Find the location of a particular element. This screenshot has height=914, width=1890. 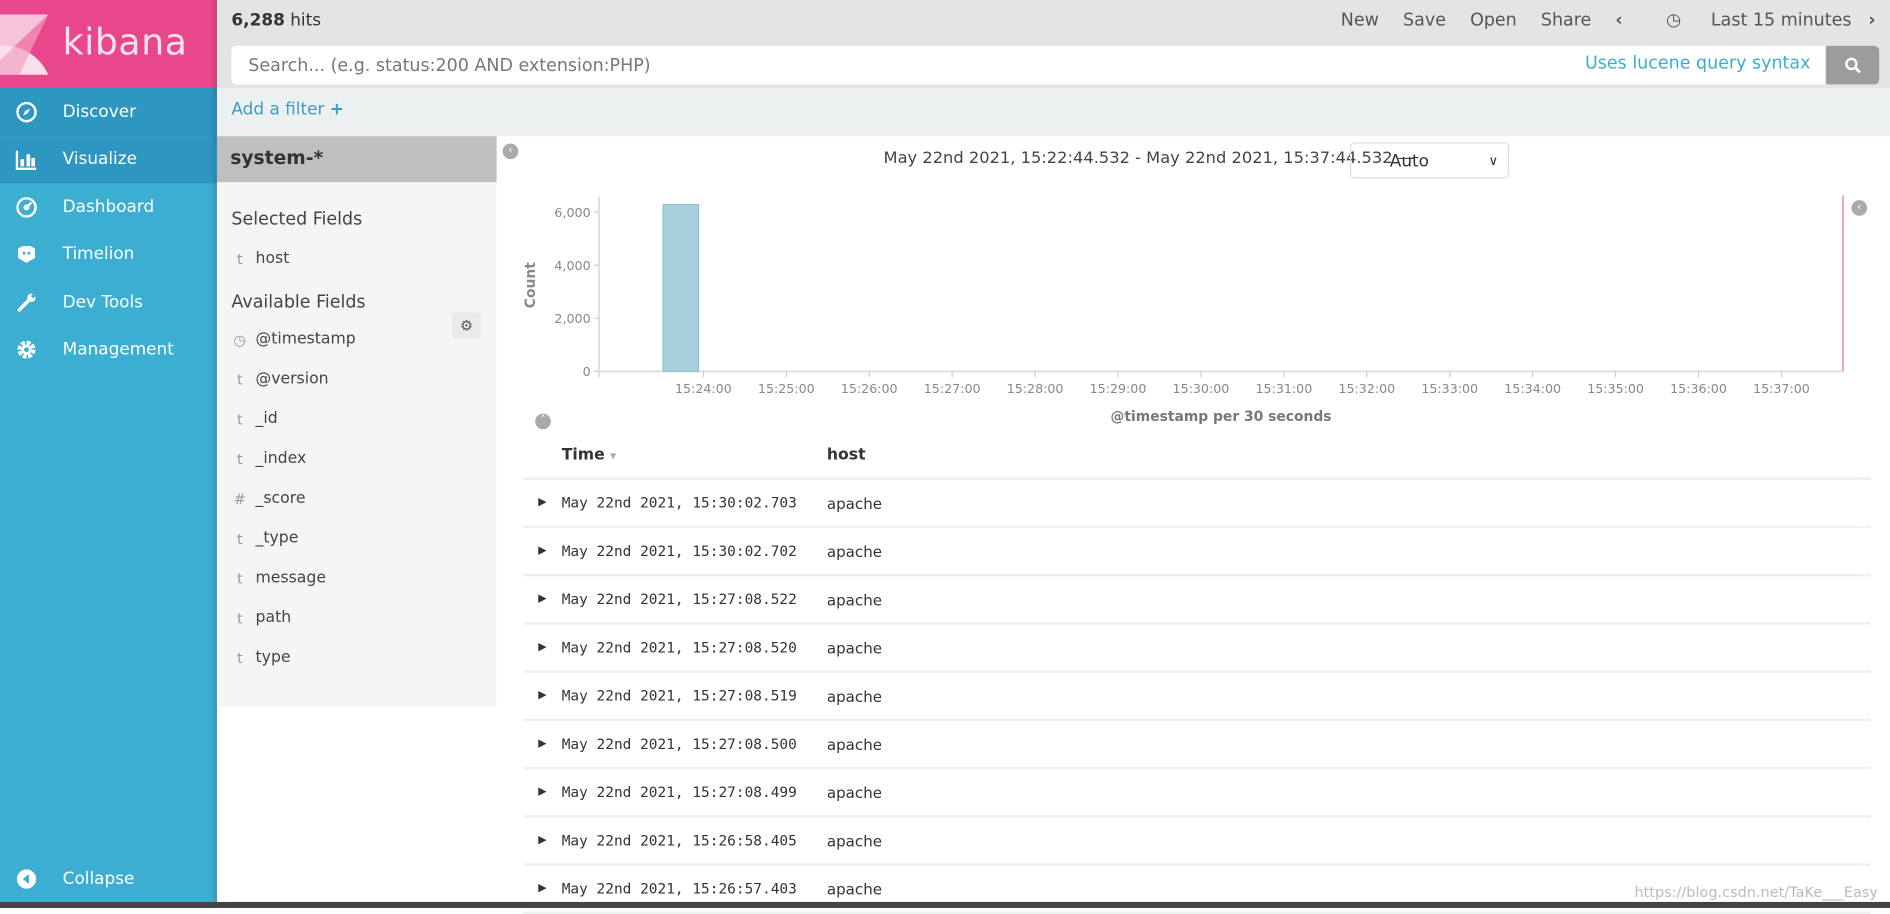

bar-chart-icon is located at coordinates (26, 160).